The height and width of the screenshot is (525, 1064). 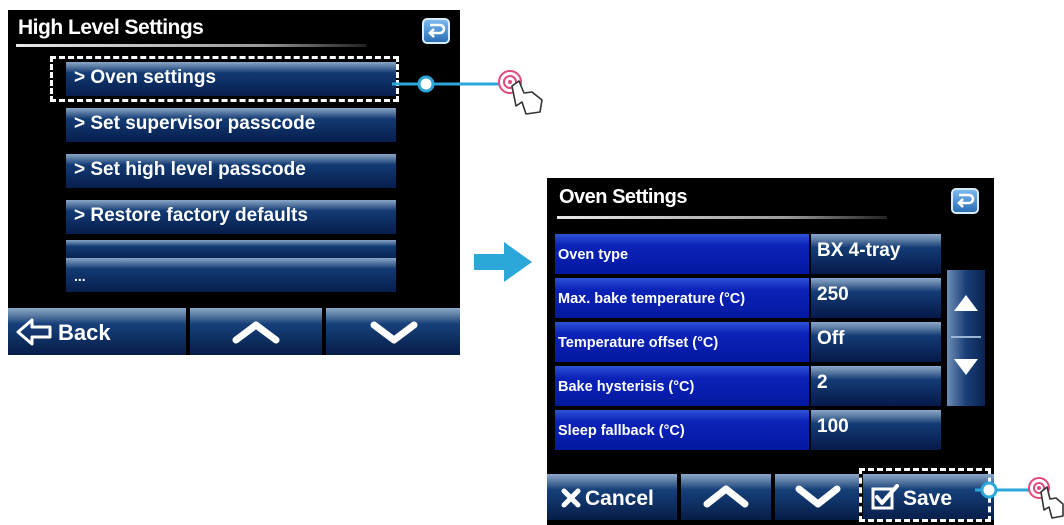 I want to click on setting-label-oven-type: Oven type, so click(x=682, y=254).